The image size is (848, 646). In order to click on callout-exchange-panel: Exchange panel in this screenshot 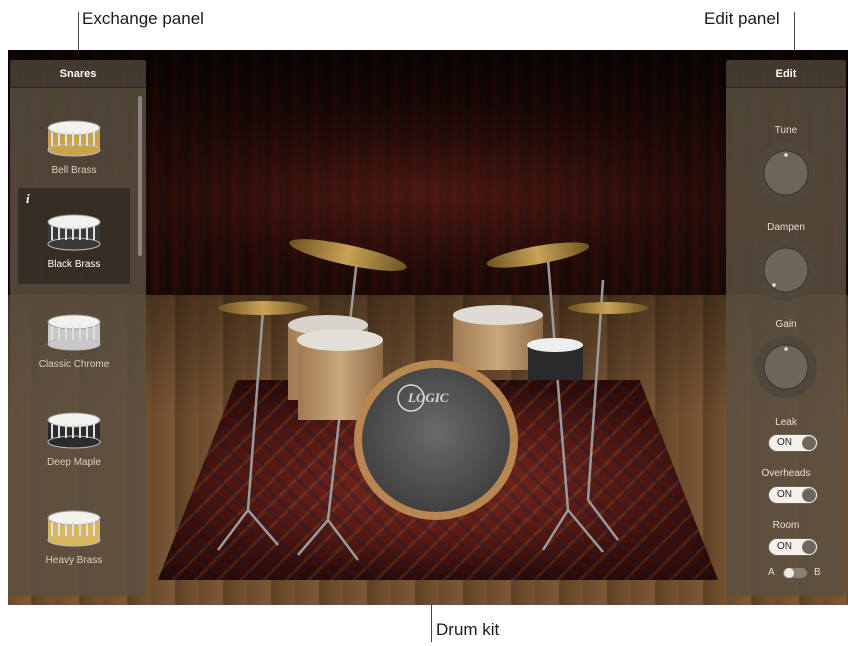, I will do `click(143, 18)`.